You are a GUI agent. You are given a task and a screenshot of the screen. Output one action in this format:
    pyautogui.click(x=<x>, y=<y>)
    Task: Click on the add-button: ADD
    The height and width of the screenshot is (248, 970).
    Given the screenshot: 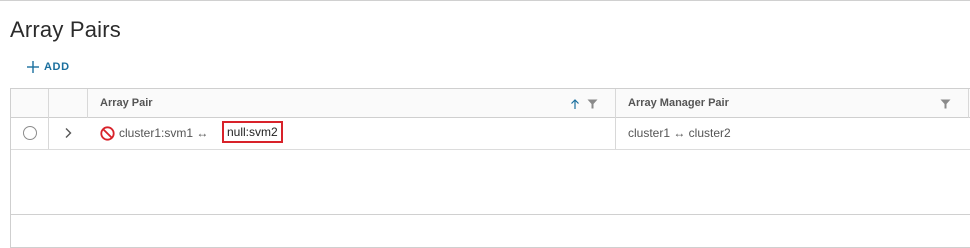 What is the action you would take?
    pyautogui.click(x=48, y=67)
    